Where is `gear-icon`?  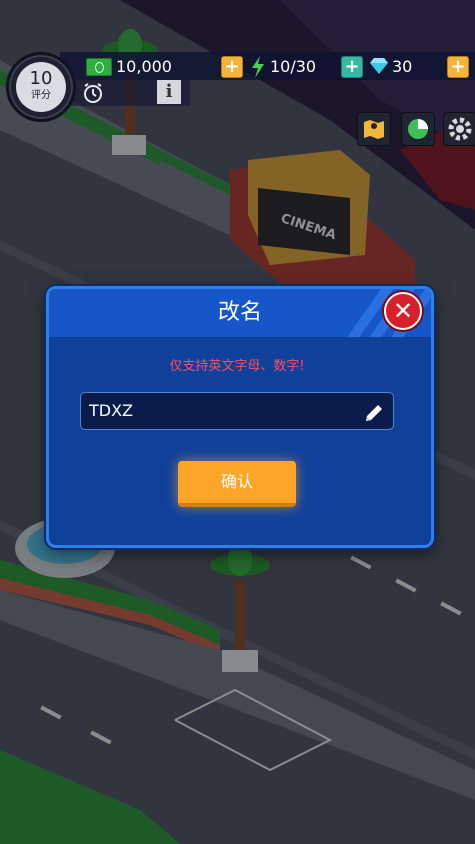 gear-icon is located at coordinates (460, 129).